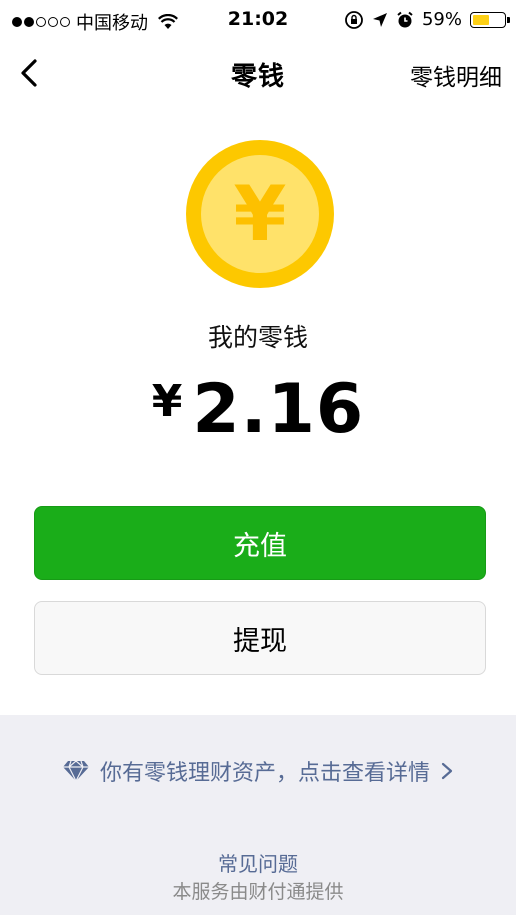  Describe the element at coordinates (456, 75) in the screenshot. I see `balance-details-link: 零钱明细` at that location.